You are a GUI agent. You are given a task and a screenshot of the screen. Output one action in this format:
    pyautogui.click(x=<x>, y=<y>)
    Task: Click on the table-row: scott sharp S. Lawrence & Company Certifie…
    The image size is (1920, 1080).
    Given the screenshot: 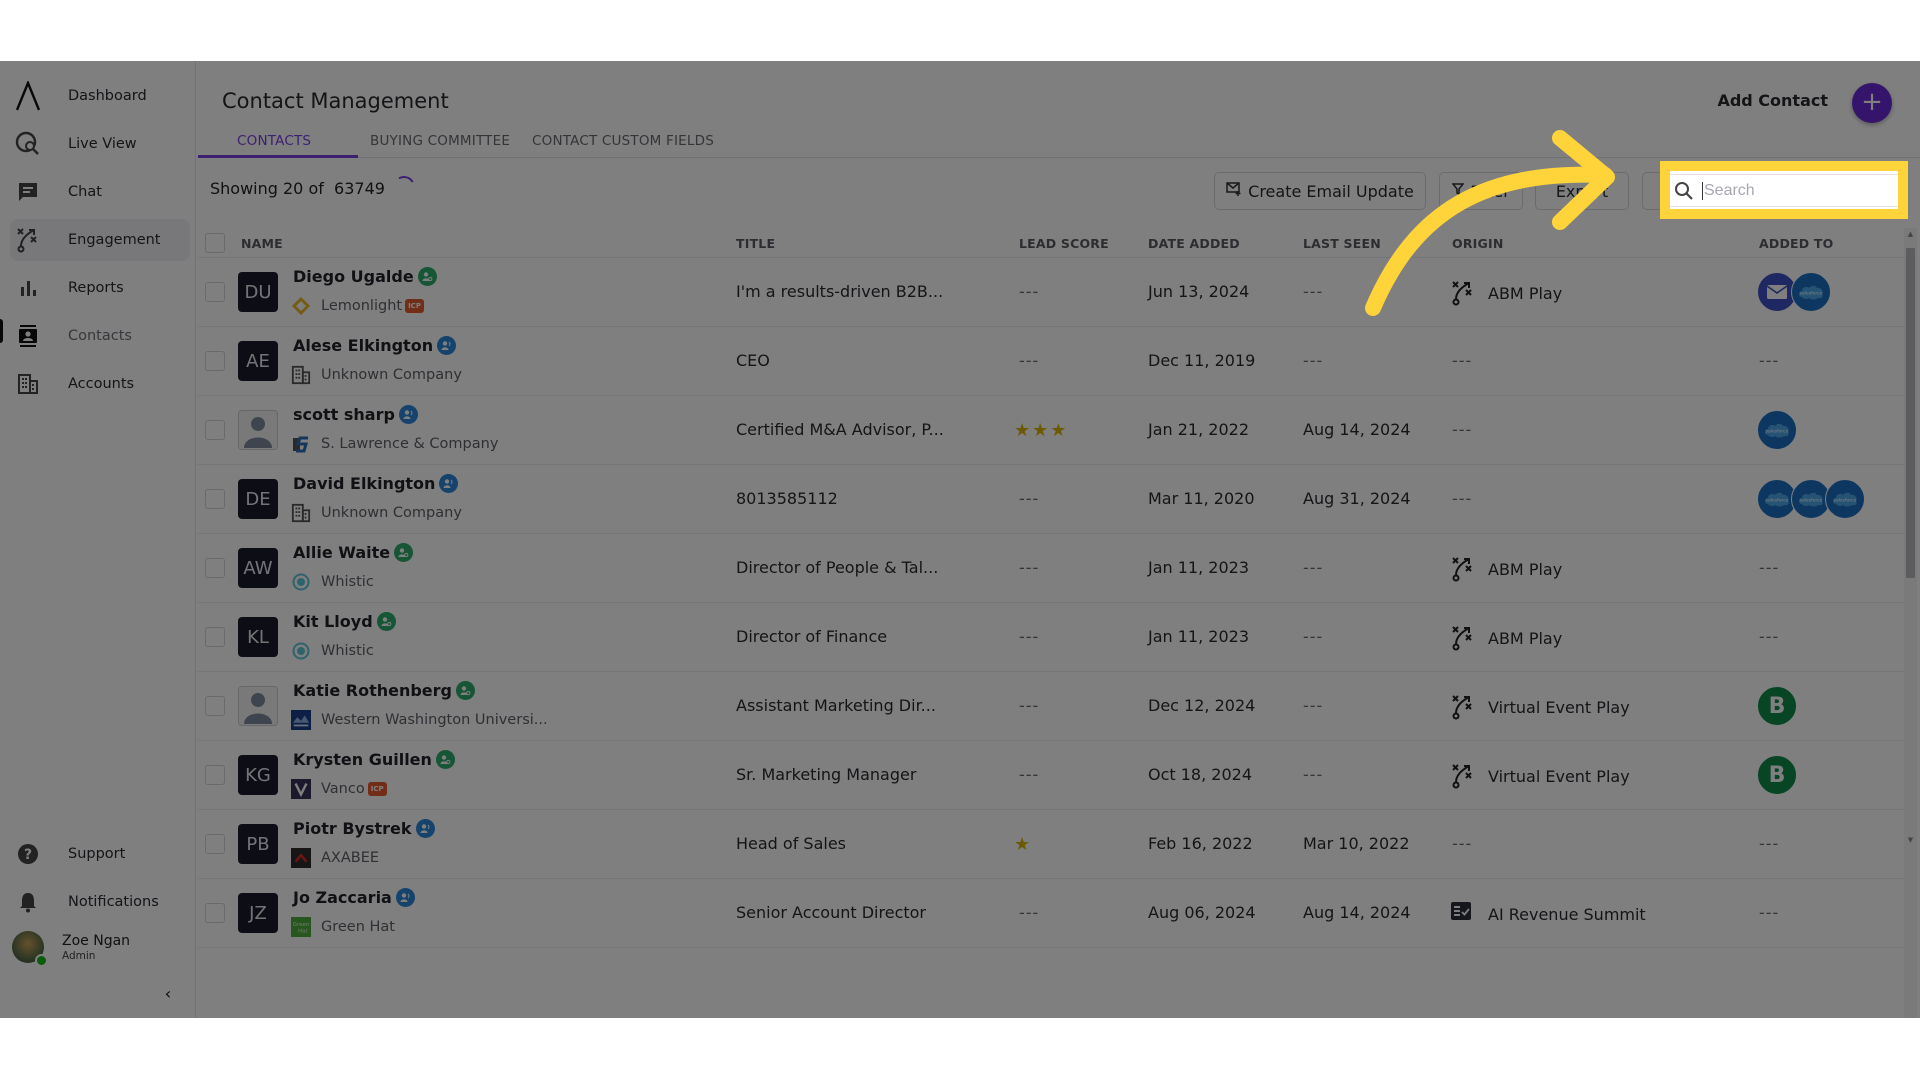 What is the action you would take?
    pyautogui.click(x=1050, y=430)
    